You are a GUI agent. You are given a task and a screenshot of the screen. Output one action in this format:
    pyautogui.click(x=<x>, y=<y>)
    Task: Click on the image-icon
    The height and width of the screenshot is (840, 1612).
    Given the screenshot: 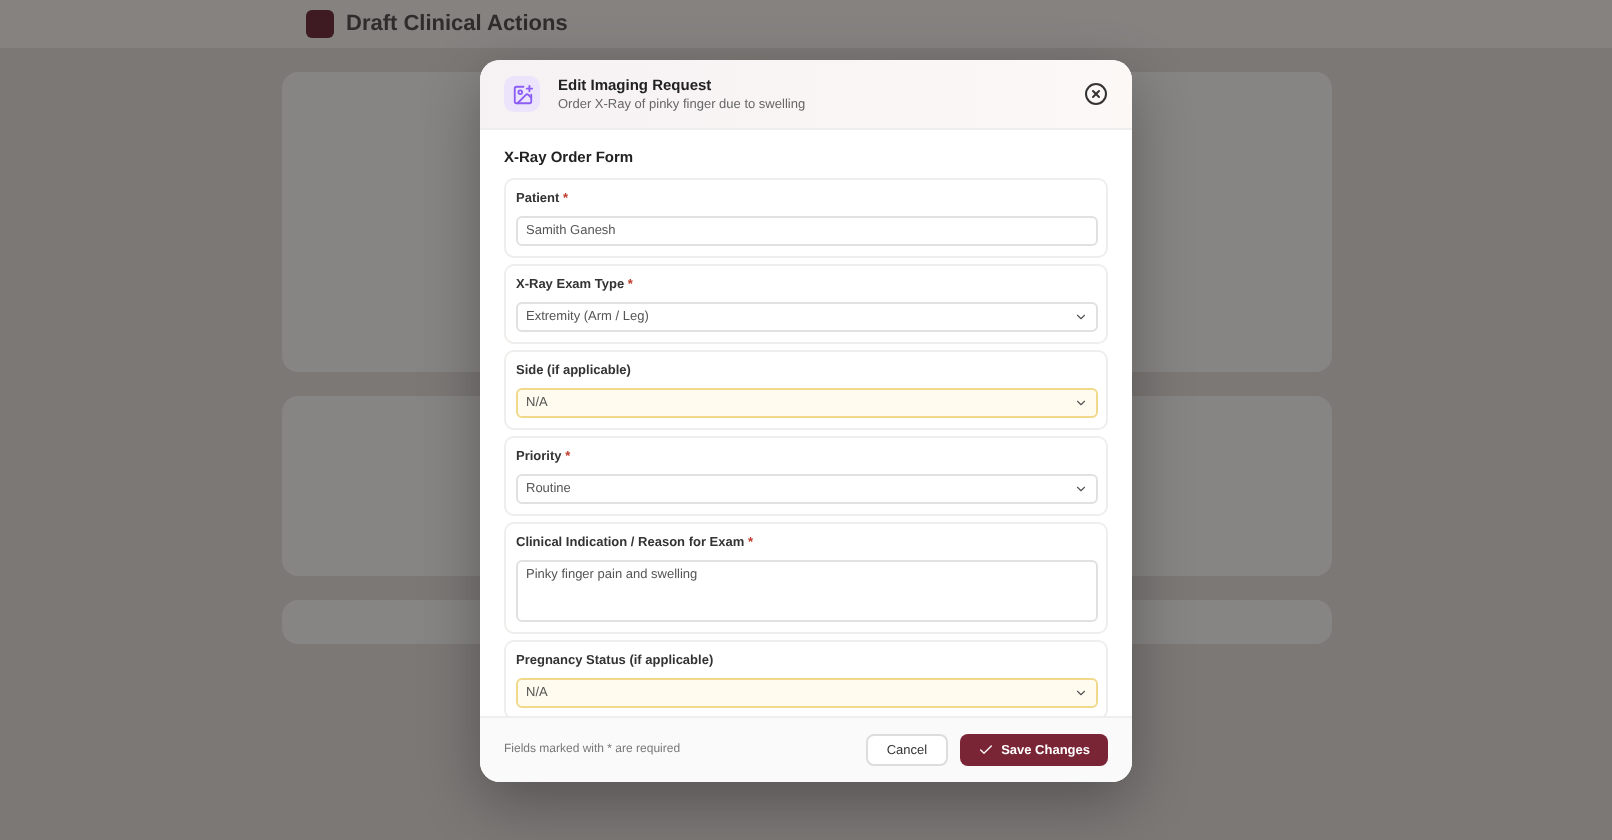 What is the action you would take?
    pyautogui.click(x=522, y=94)
    